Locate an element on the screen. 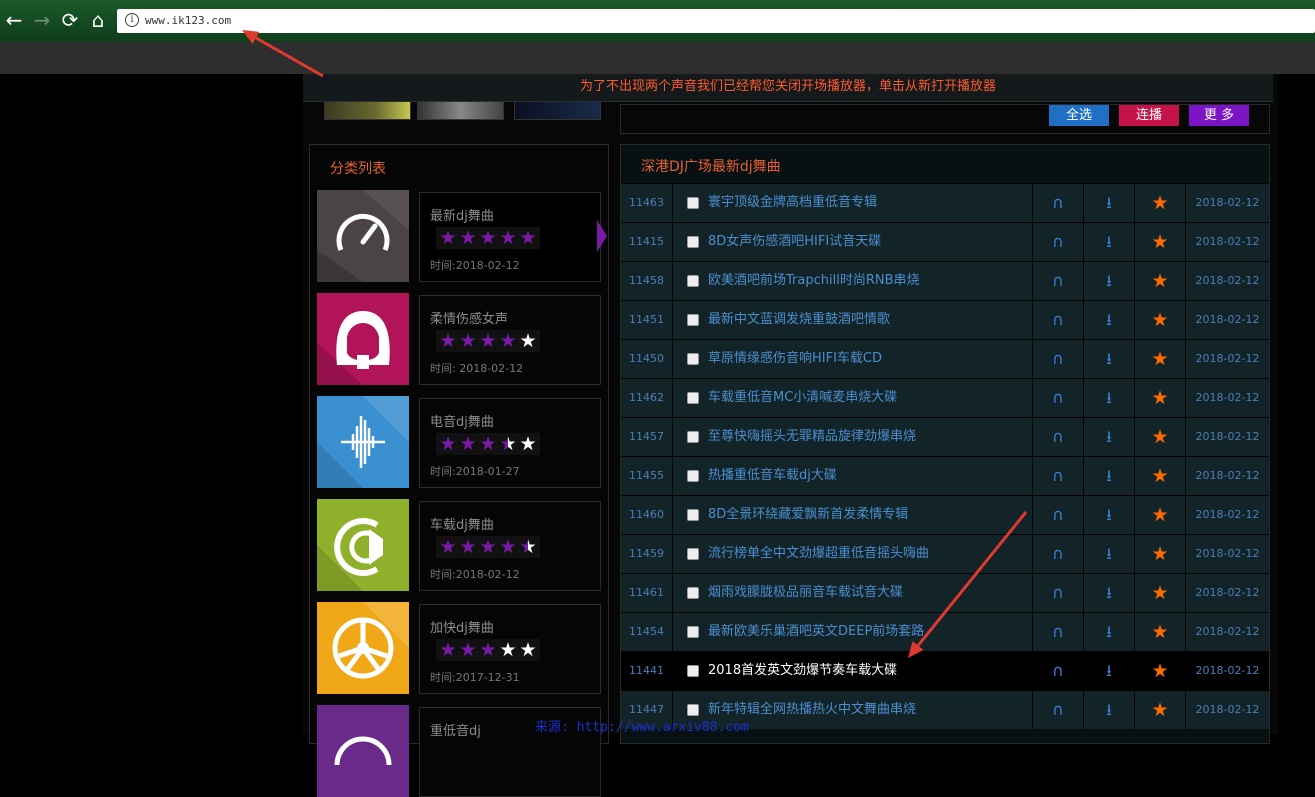 Image resolution: width=1315 pixels, height=797 pixels. category-item: 最新dj舞曲 ★ ★ ★ ★ ★ 时间:2018-02-12 is located at coordinates (459, 236).